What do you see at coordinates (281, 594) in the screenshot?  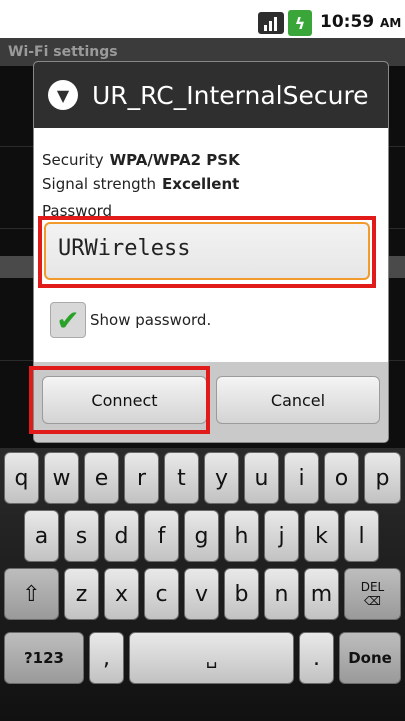 I see `key-n: n` at bounding box center [281, 594].